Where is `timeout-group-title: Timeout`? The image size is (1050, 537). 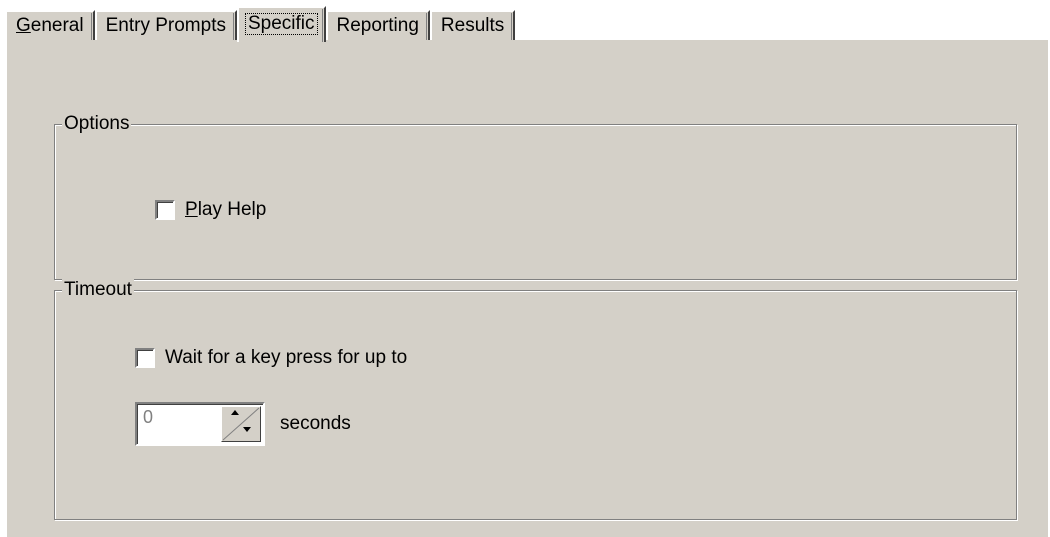 timeout-group-title: Timeout is located at coordinates (98, 290).